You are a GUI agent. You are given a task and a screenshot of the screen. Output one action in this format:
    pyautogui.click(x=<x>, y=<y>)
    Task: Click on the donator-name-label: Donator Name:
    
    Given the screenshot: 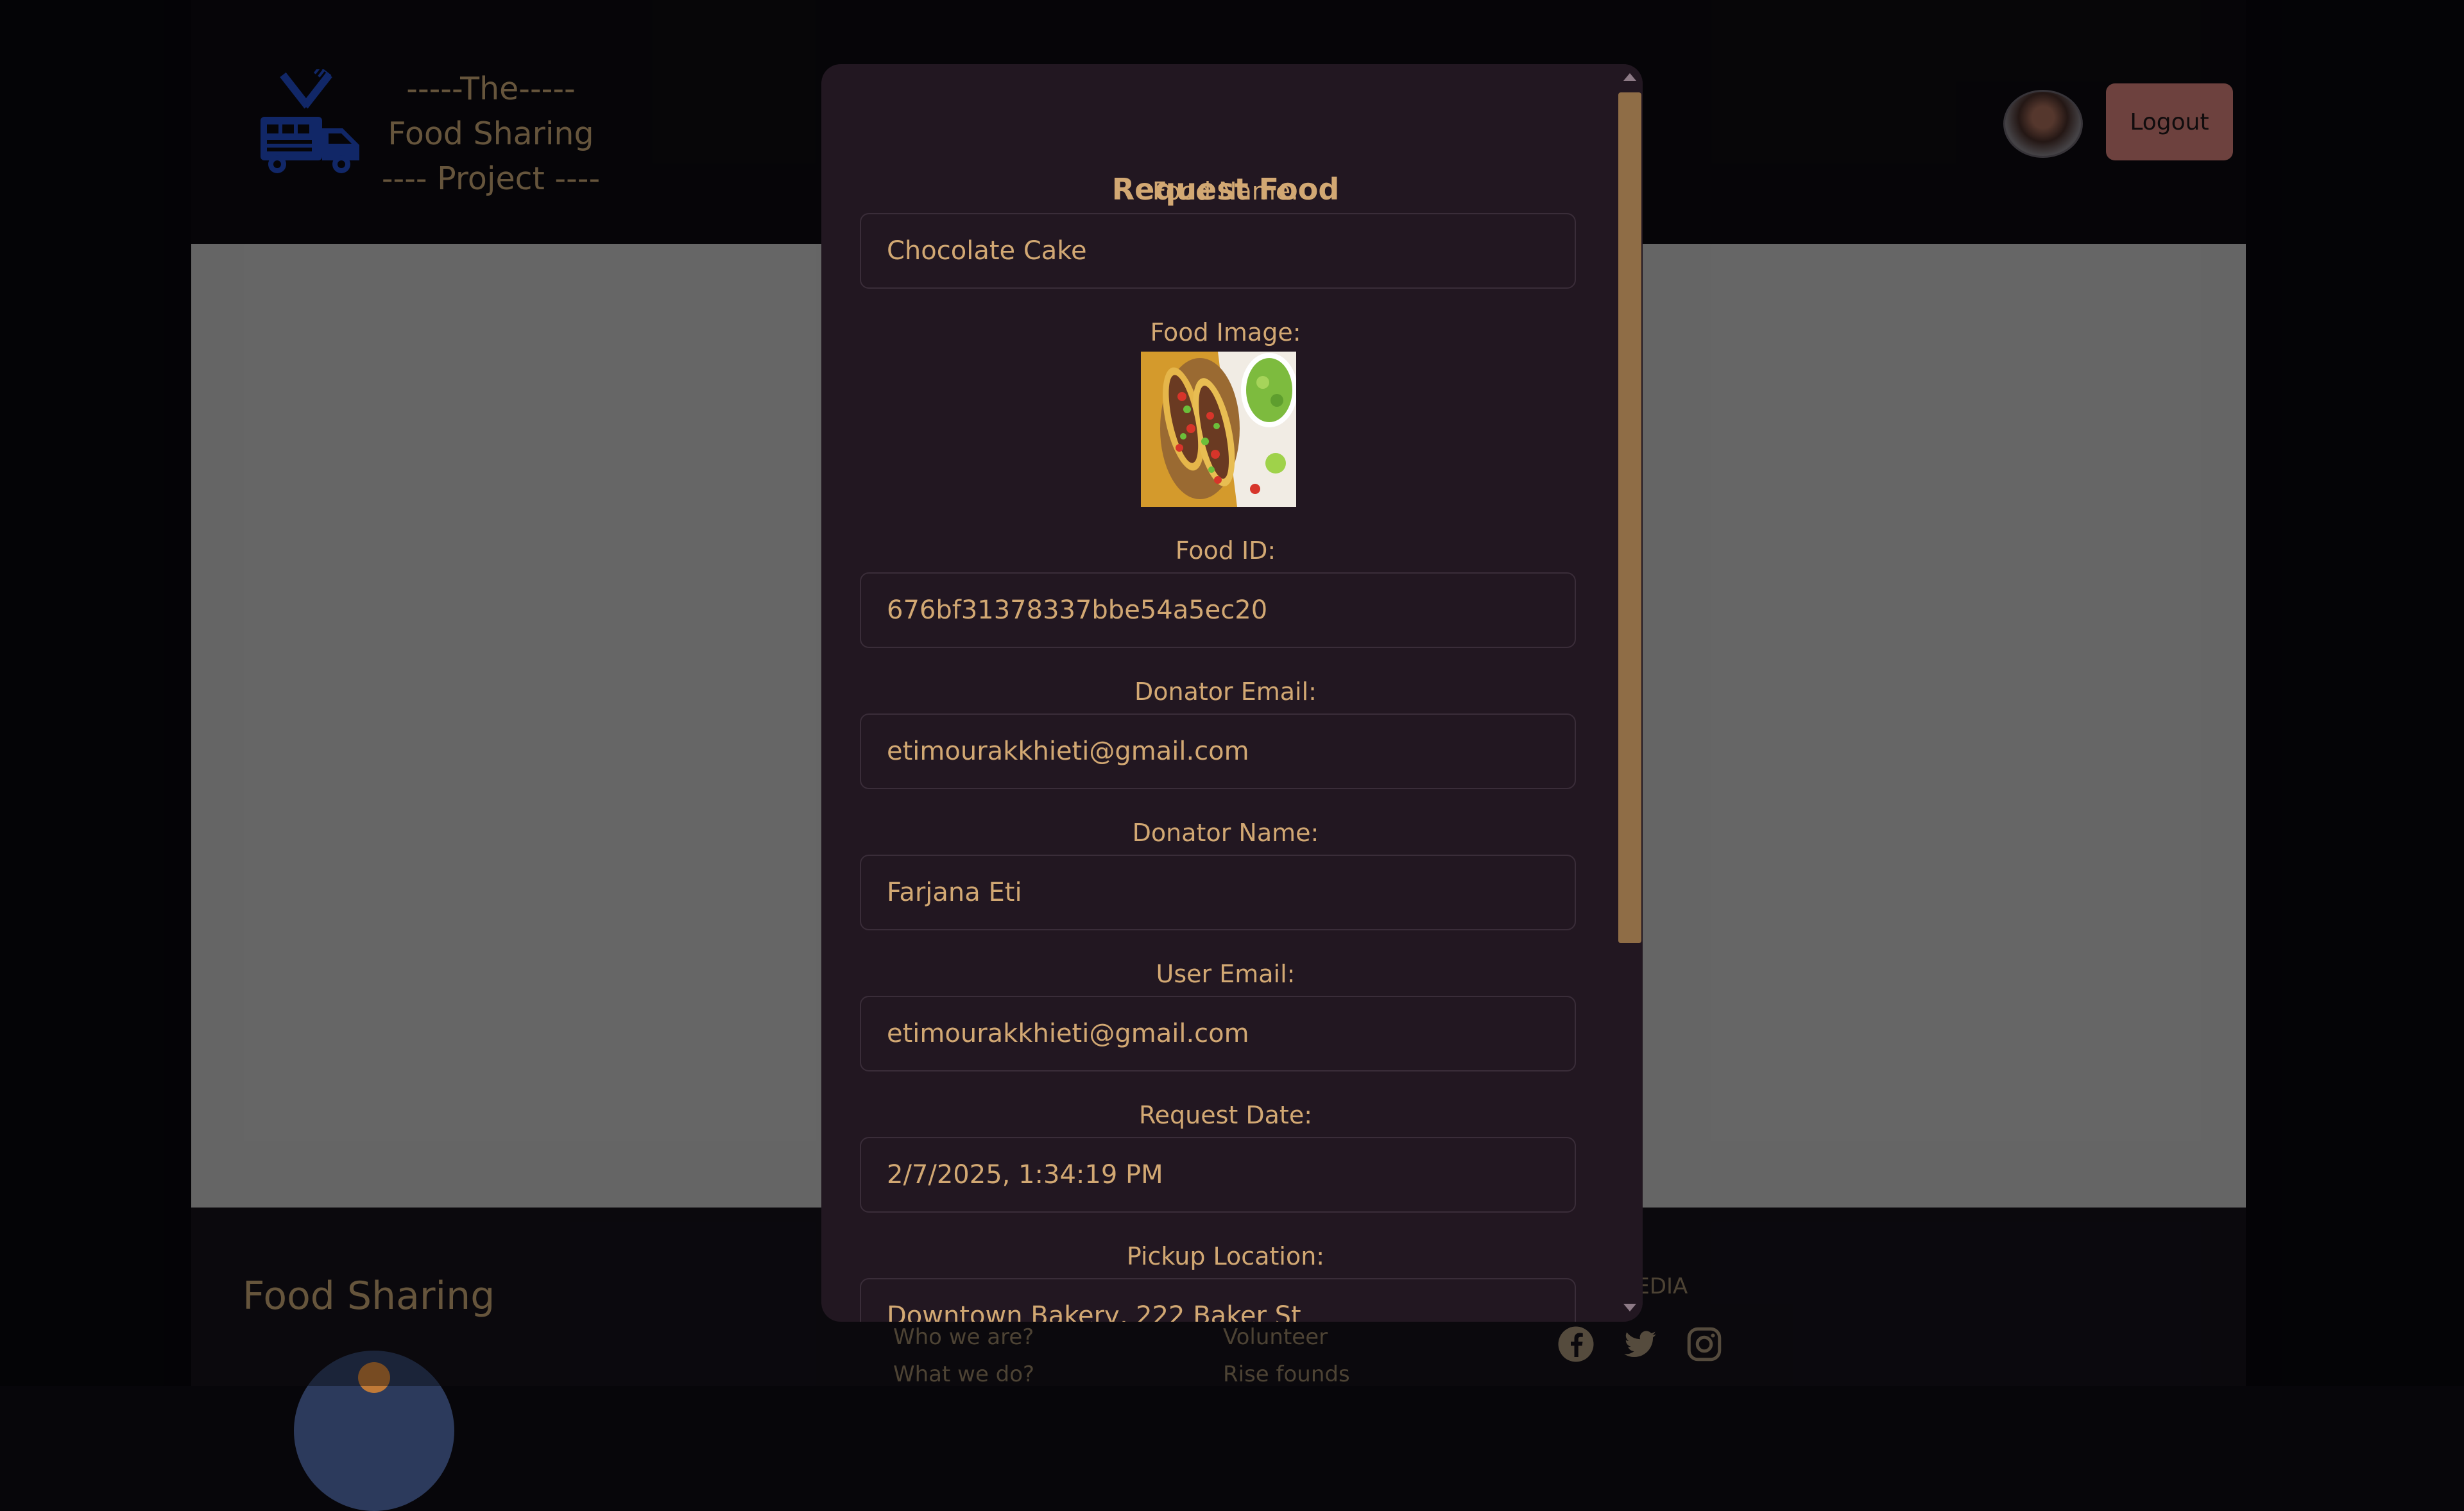 What is the action you would take?
    pyautogui.click(x=1225, y=833)
    